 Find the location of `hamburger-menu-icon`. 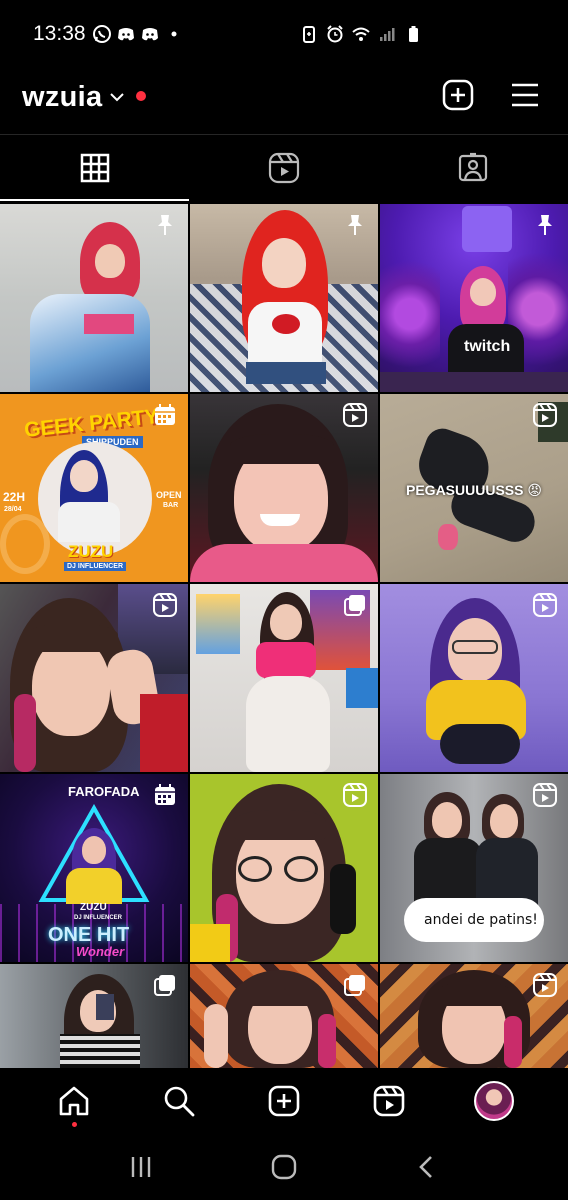

hamburger-menu-icon is located at coordinates (525, 95).